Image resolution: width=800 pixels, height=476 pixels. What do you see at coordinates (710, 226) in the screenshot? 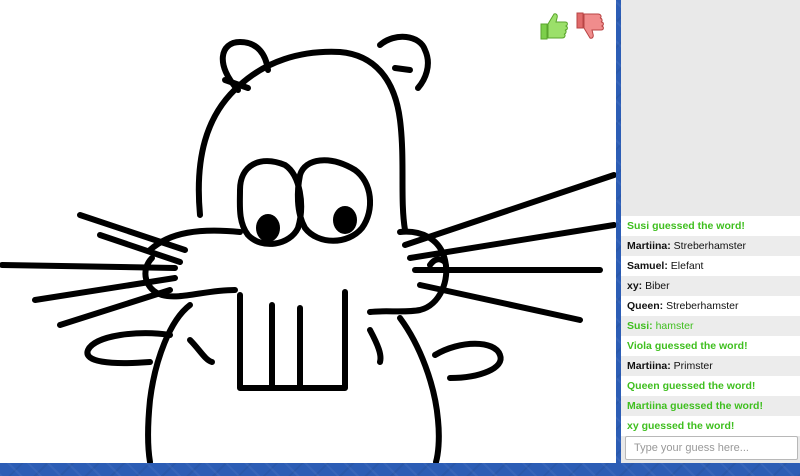
I see `chat-message: Susi guessed the word!` at bounding box center [710, 226].